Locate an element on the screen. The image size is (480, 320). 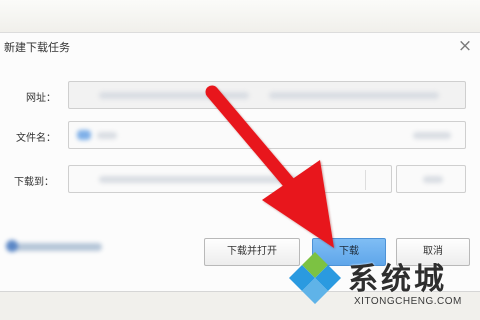
bottom-left-link-blurred is located at coordinates (54, 246).